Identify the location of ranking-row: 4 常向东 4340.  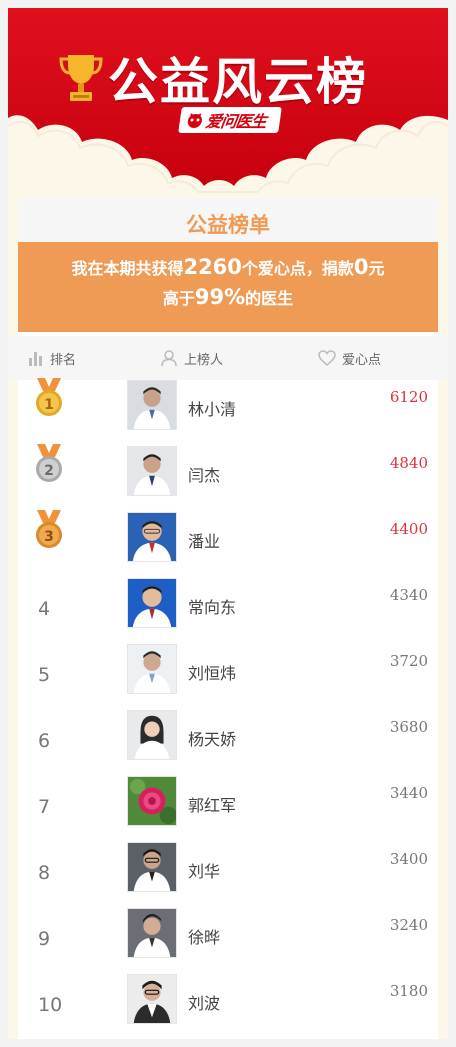
(228, 611).